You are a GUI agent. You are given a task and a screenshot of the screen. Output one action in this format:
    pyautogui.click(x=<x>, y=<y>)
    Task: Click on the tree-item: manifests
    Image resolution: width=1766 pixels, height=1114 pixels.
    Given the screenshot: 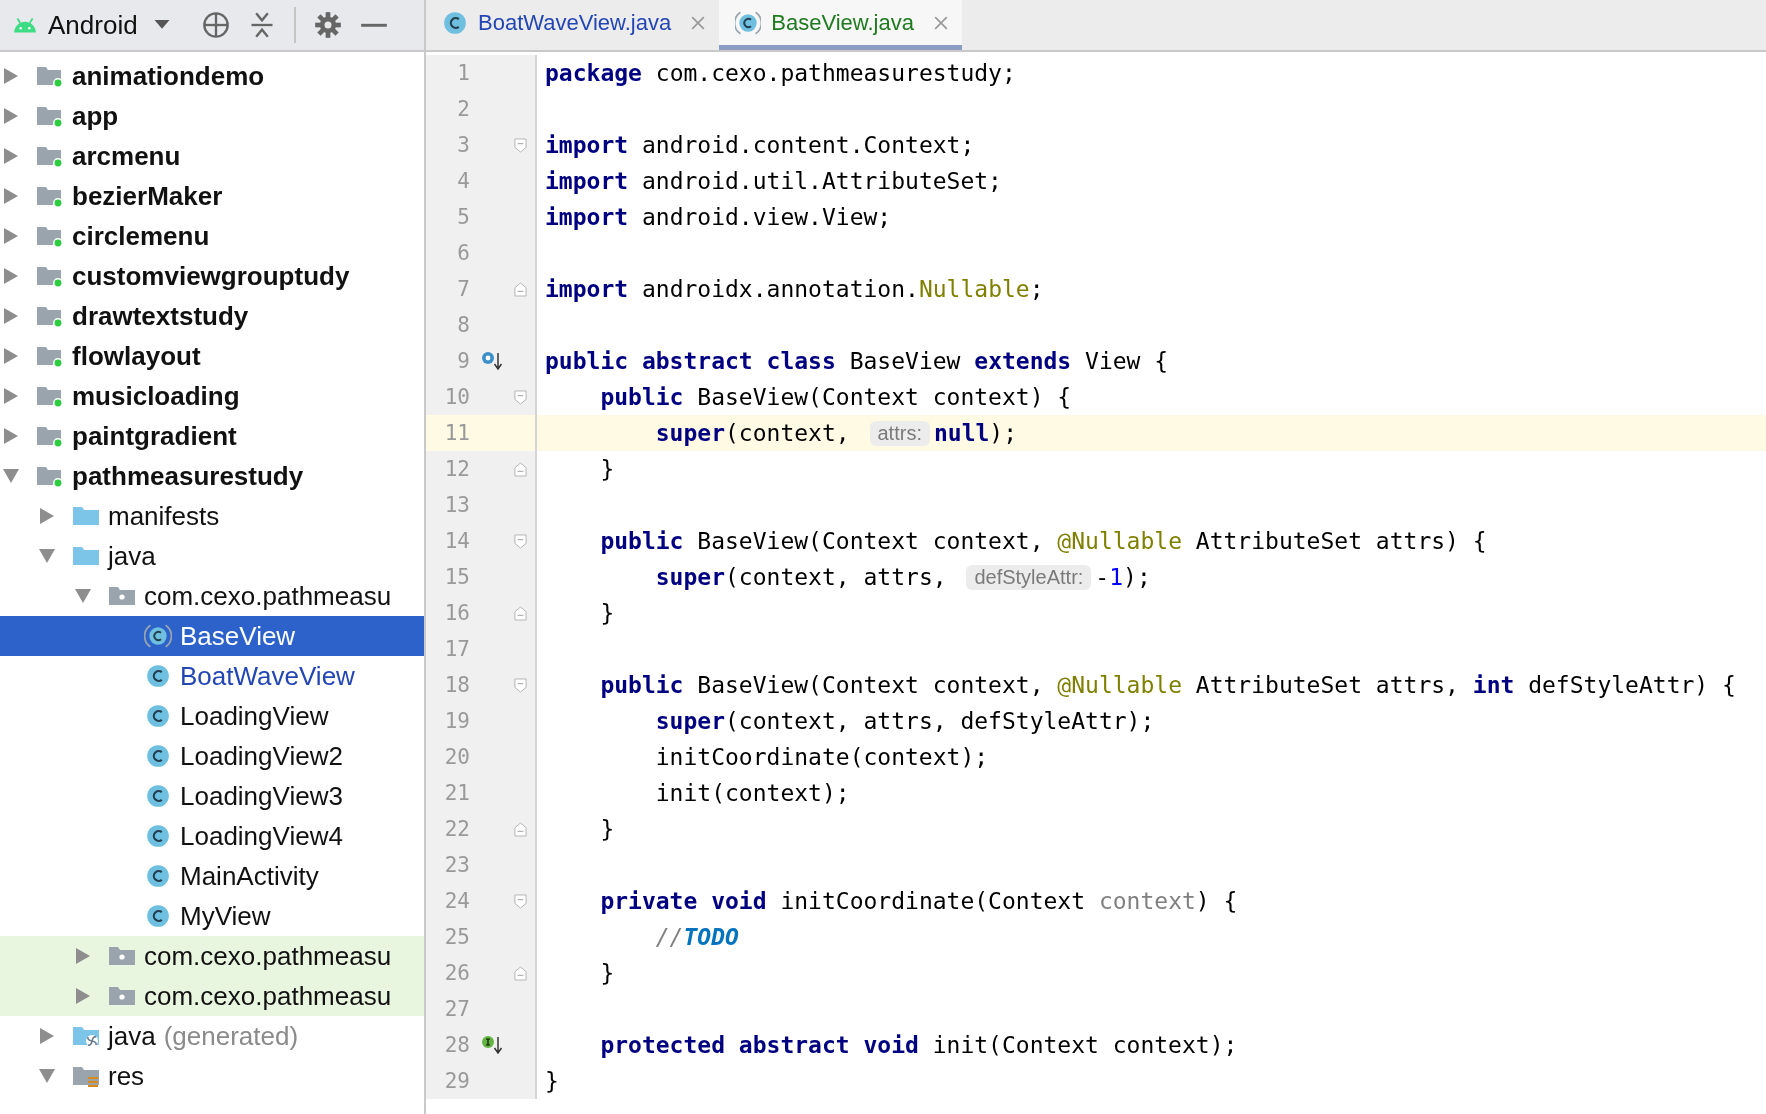 What is the action you would take?
    pyautogui.click(x=212, y=516)
    